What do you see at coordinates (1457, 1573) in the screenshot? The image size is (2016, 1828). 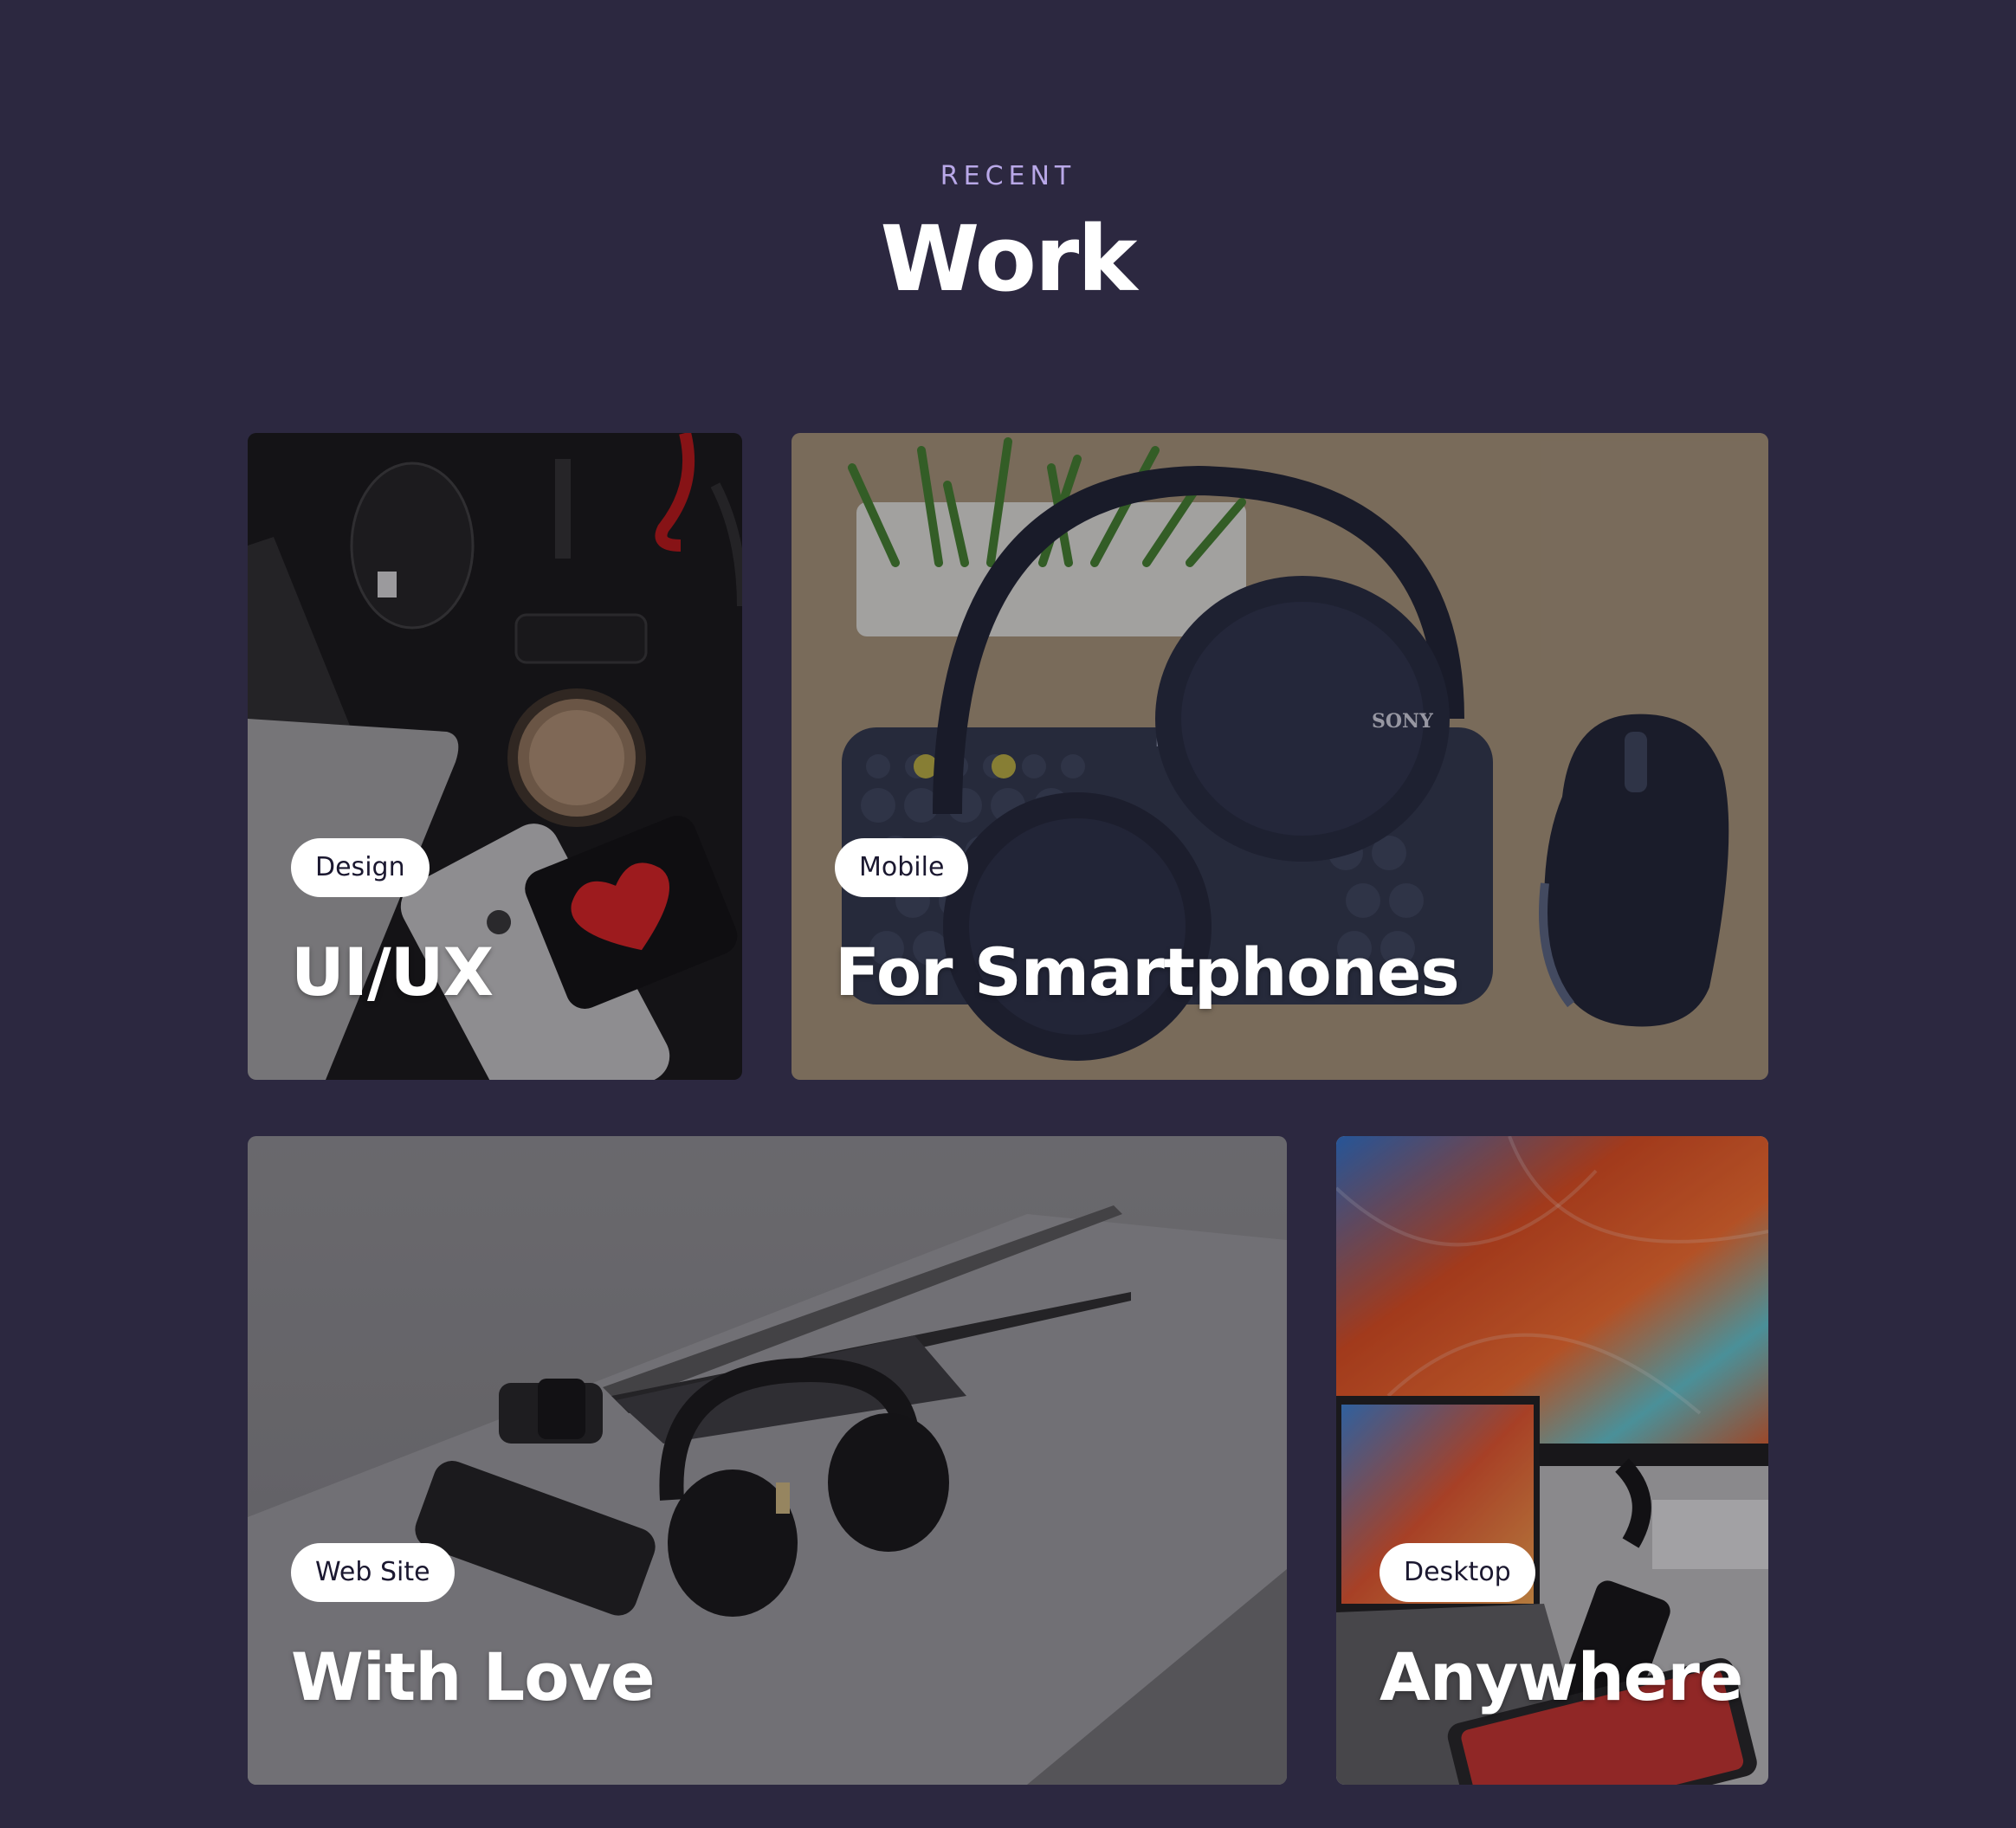 I see `card-tag-desktop: Desktop` at bounding box center [1457, 1573].